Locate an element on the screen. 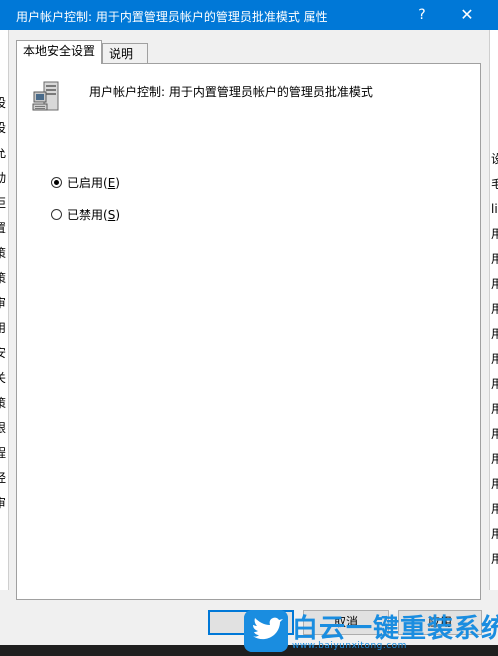  title-bar: 用户帐户控制: 用于内置管理员帐户的管理员批准模式 属性 ? ✕ is located at coordinates (249, 15).